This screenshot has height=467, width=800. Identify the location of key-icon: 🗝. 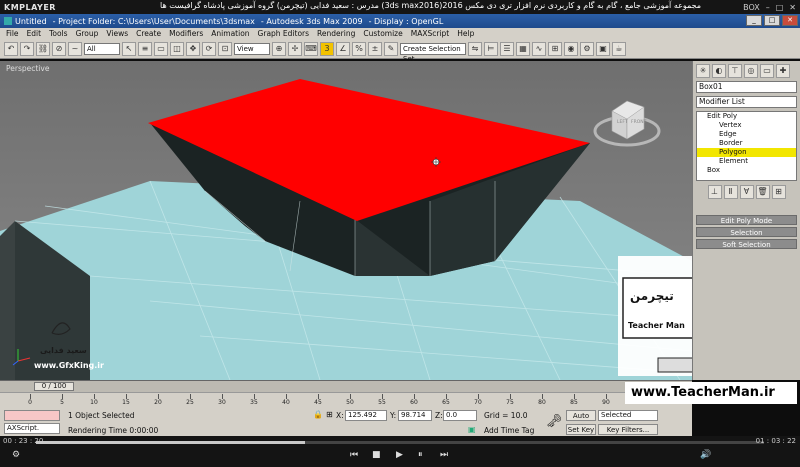
(554, 421).